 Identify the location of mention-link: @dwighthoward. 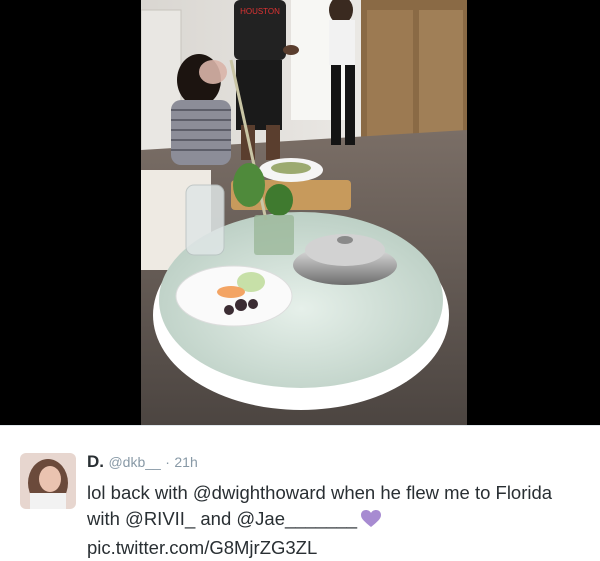
(259, 492).